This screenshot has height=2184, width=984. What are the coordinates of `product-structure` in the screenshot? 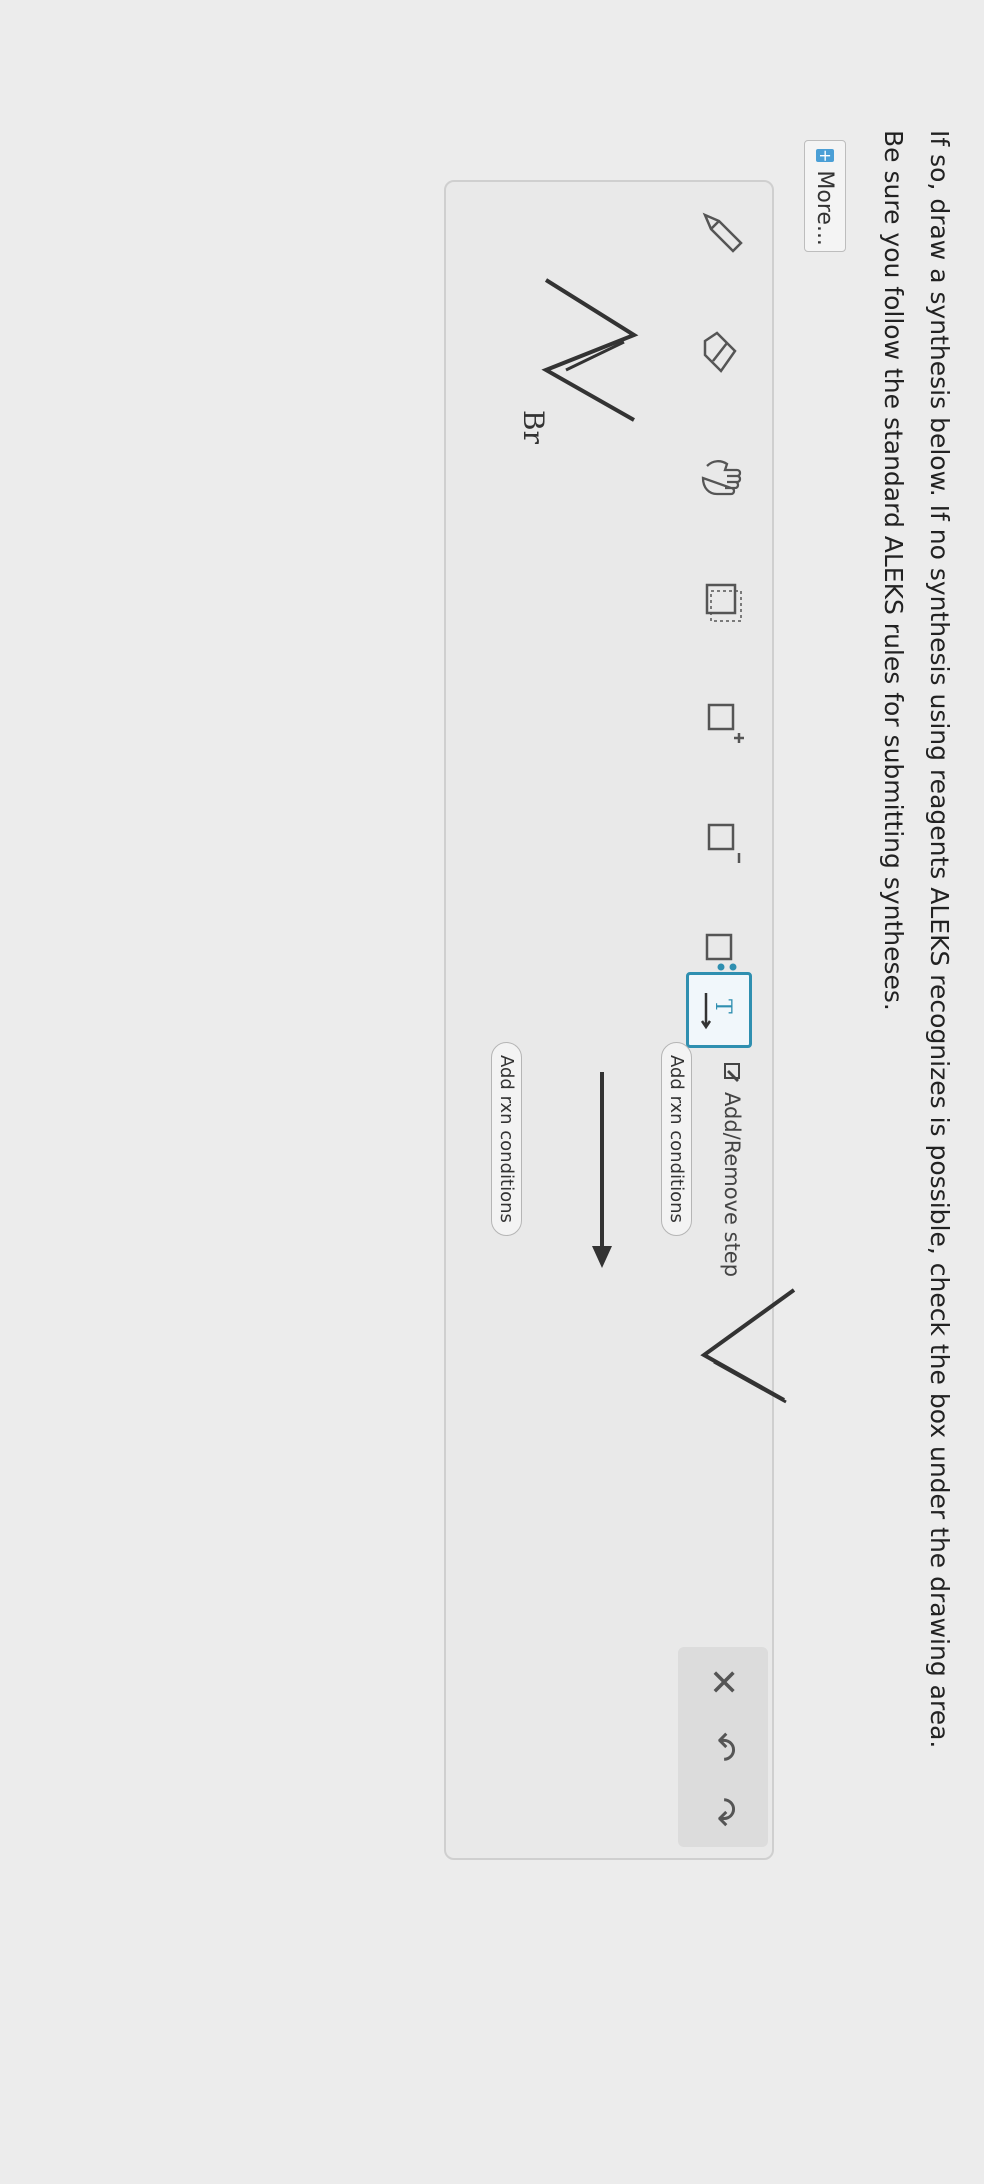 It's located at (748, 1346).